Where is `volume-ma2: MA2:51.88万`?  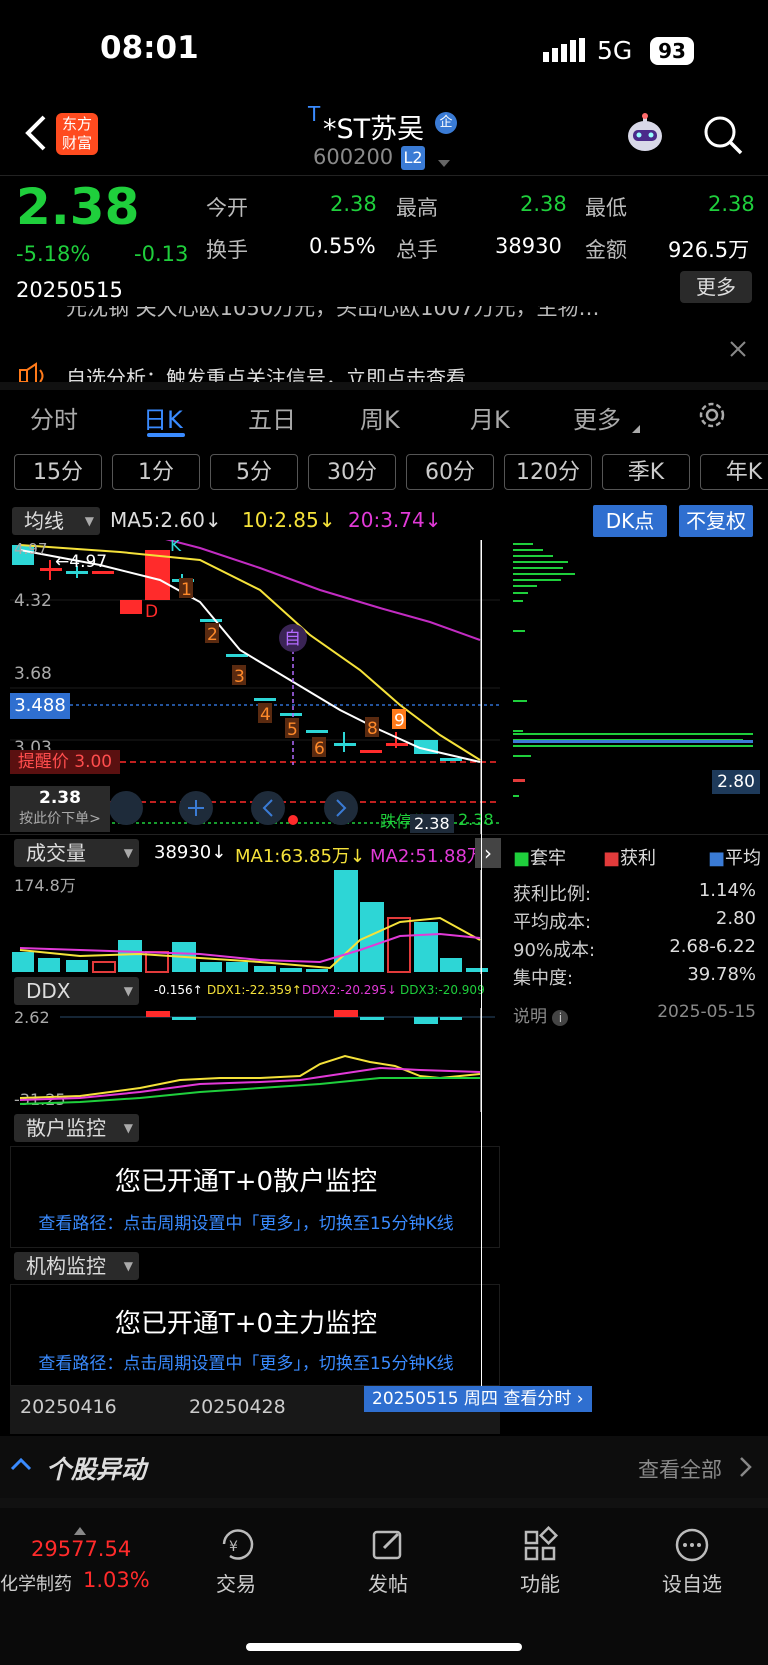 volume-ma2: MA2:51.88万 is located at coordinates (425, 856).